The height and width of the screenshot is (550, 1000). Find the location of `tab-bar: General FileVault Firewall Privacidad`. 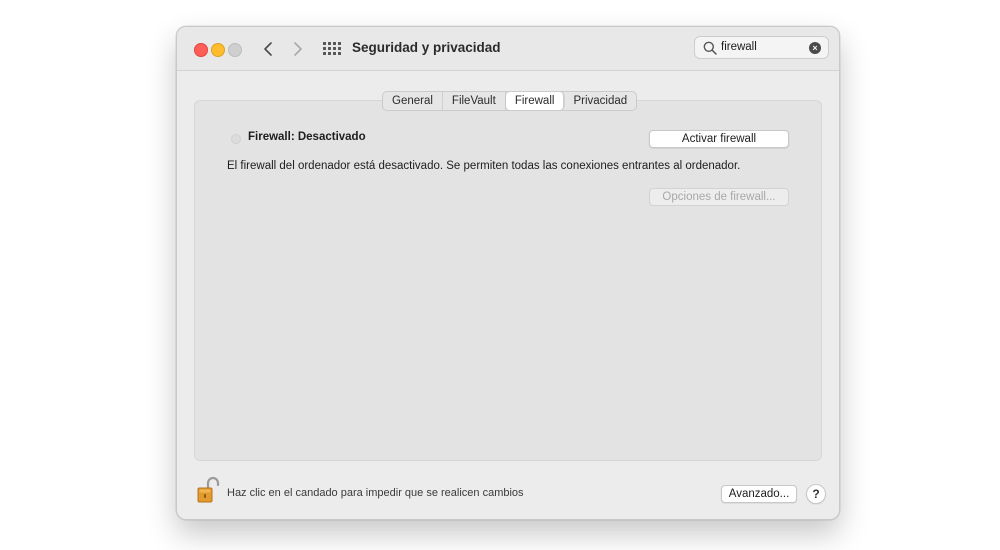

tab-bar: General FileVault Firewall Privacidad is located at coordinates (510, 101).